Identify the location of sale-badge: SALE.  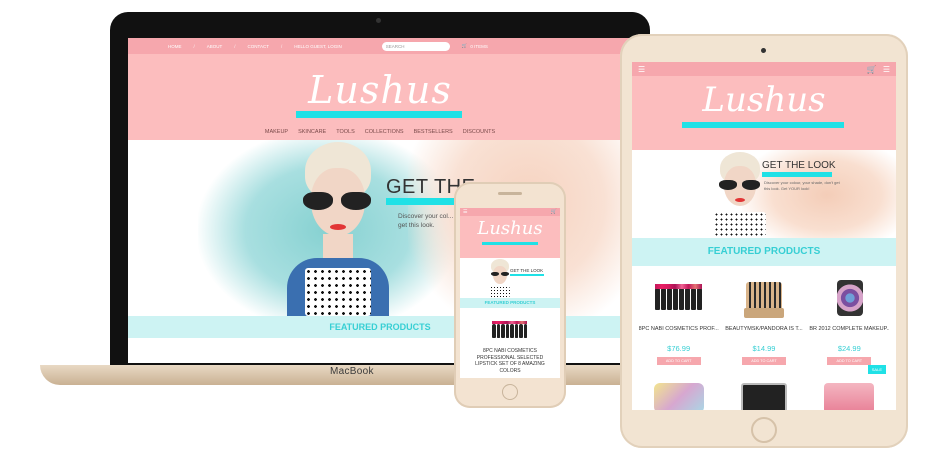
(876, 369).